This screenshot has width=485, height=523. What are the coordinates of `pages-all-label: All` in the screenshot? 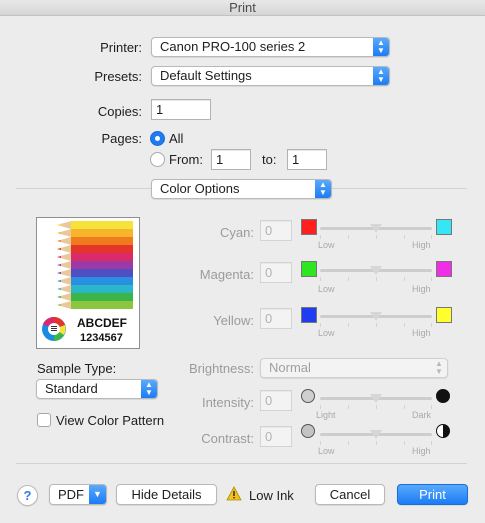 It's located at (176, 138).